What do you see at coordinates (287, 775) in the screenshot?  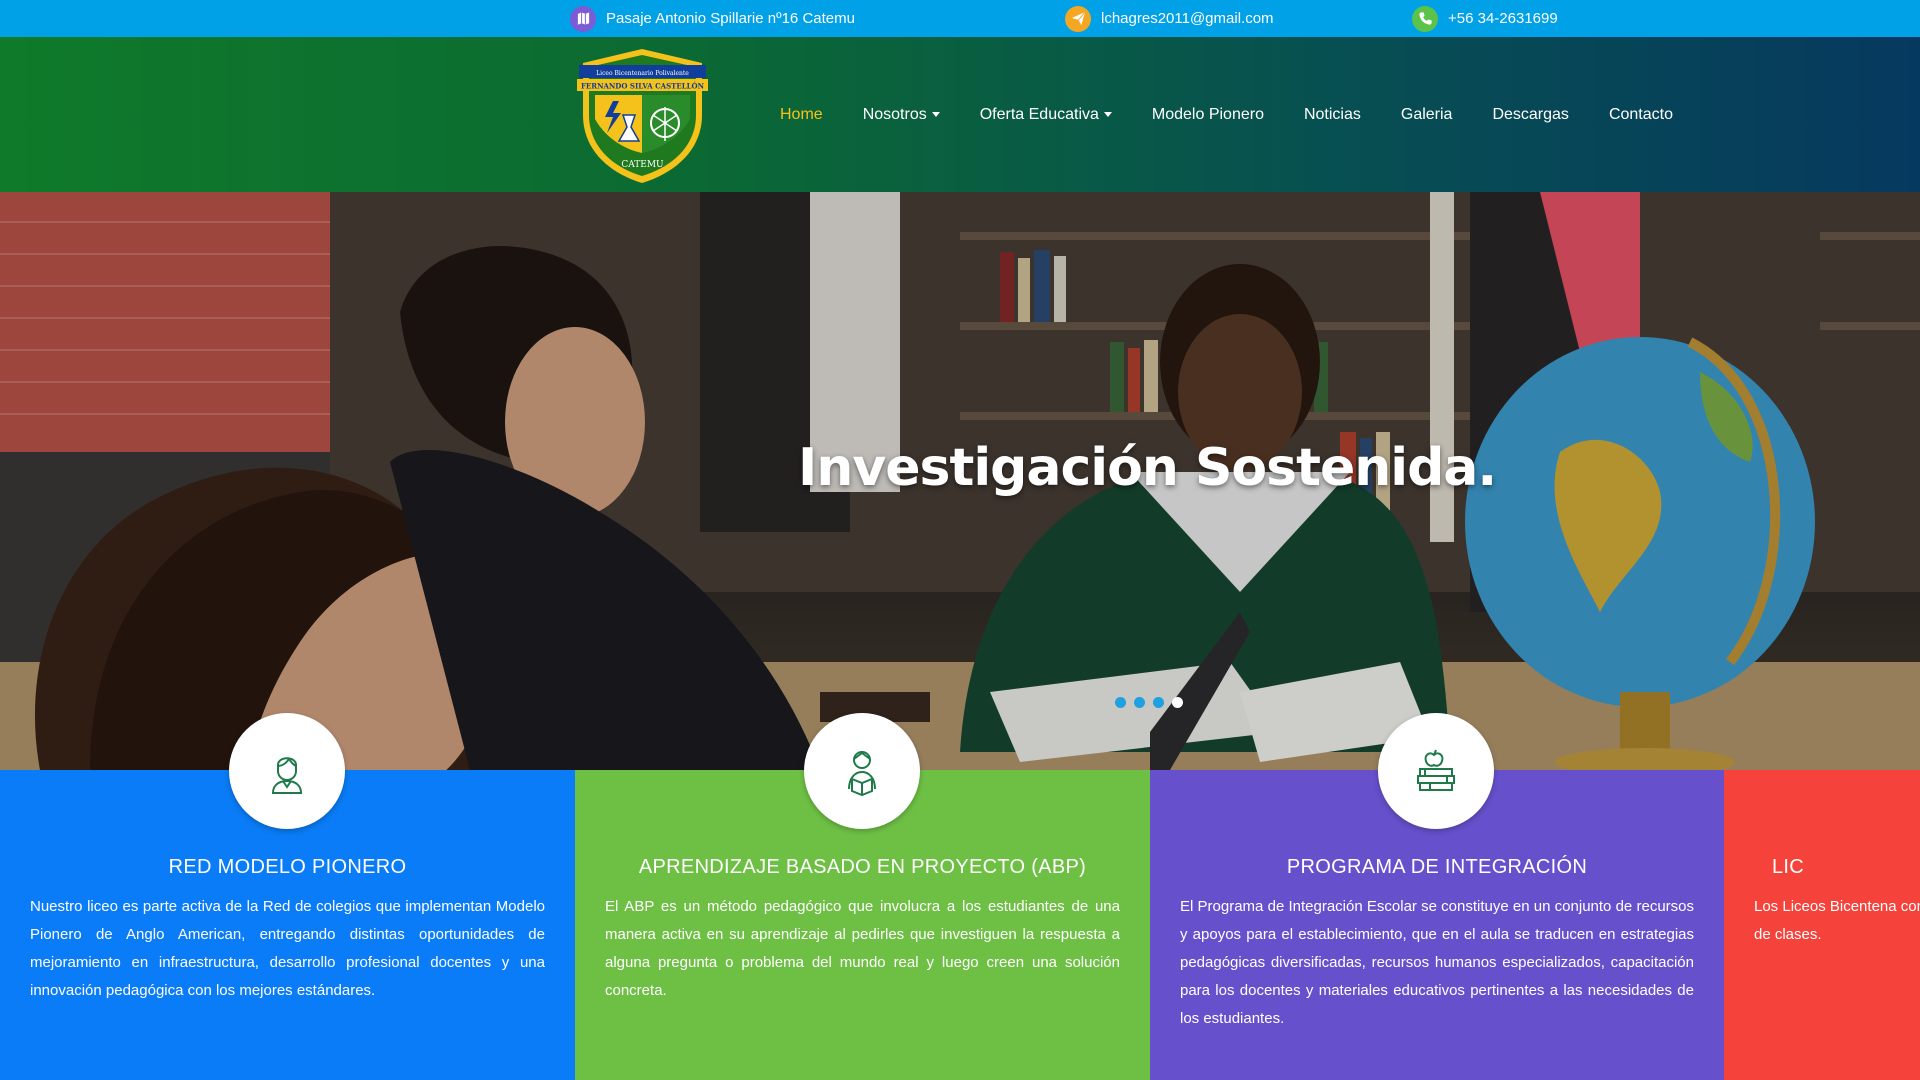 I see `teacher-icon` at bounding box center [287, 775].